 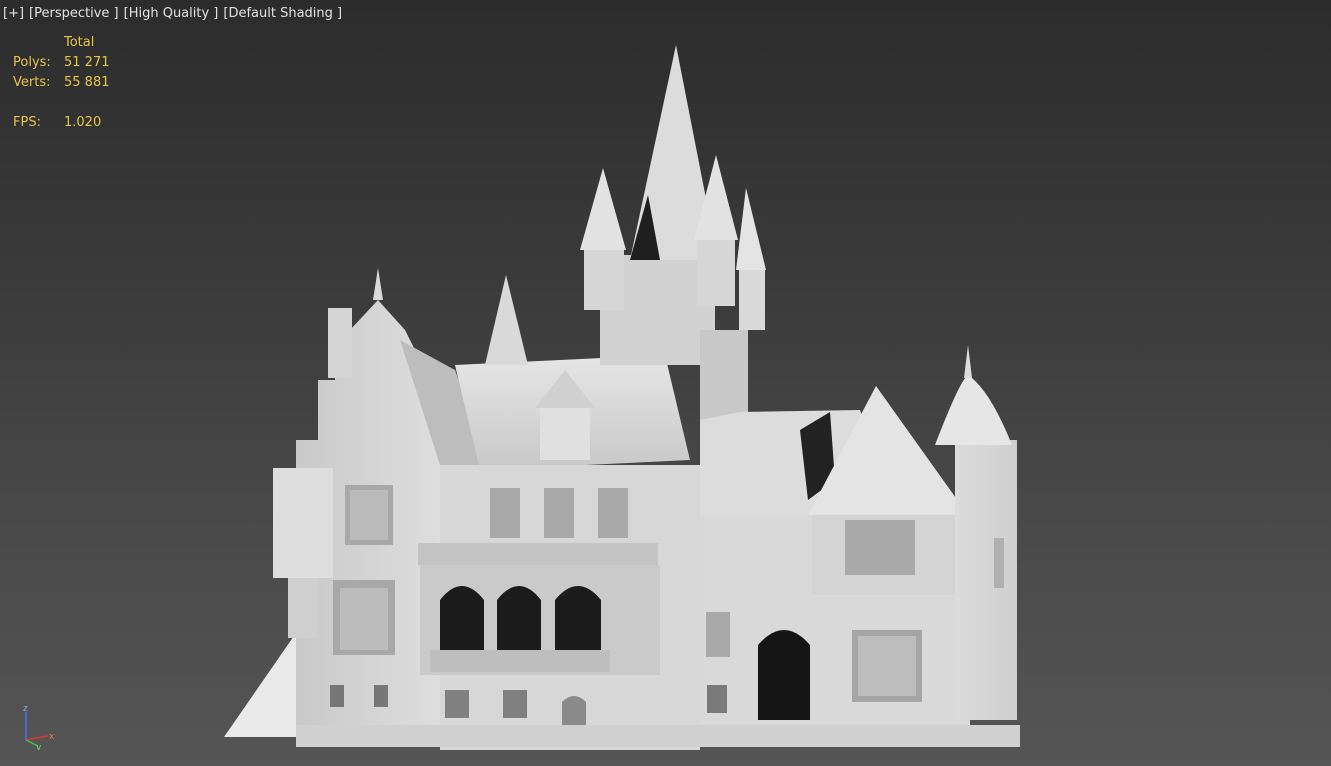 I want to click on round-tower-spire, so click(x=968, y=361).